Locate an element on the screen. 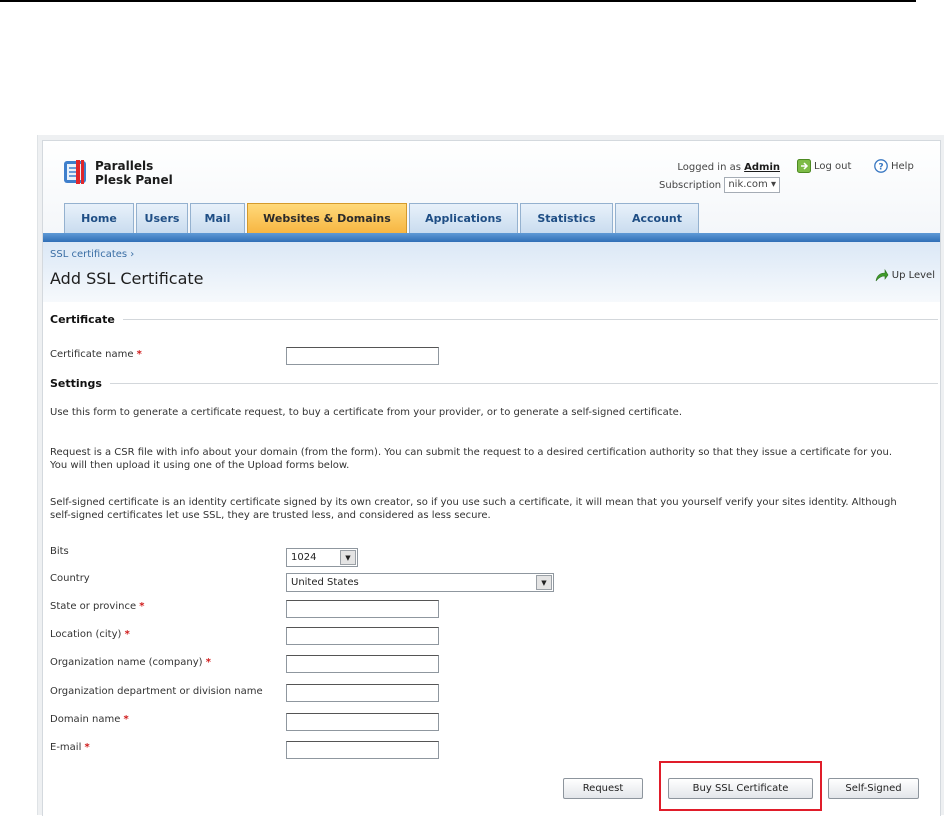 The width and height of the screenshot is (945, 816). organization-label: Organization name (company) is located at coordinates (126, 662).